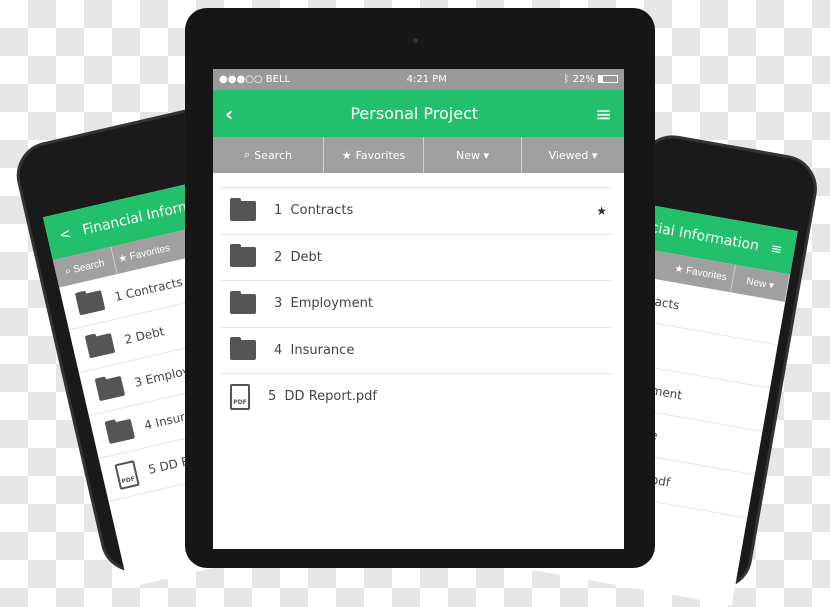 The image size is (830, 607). I want to click on file-row: 1 Contracts ★, so click(415, 210).